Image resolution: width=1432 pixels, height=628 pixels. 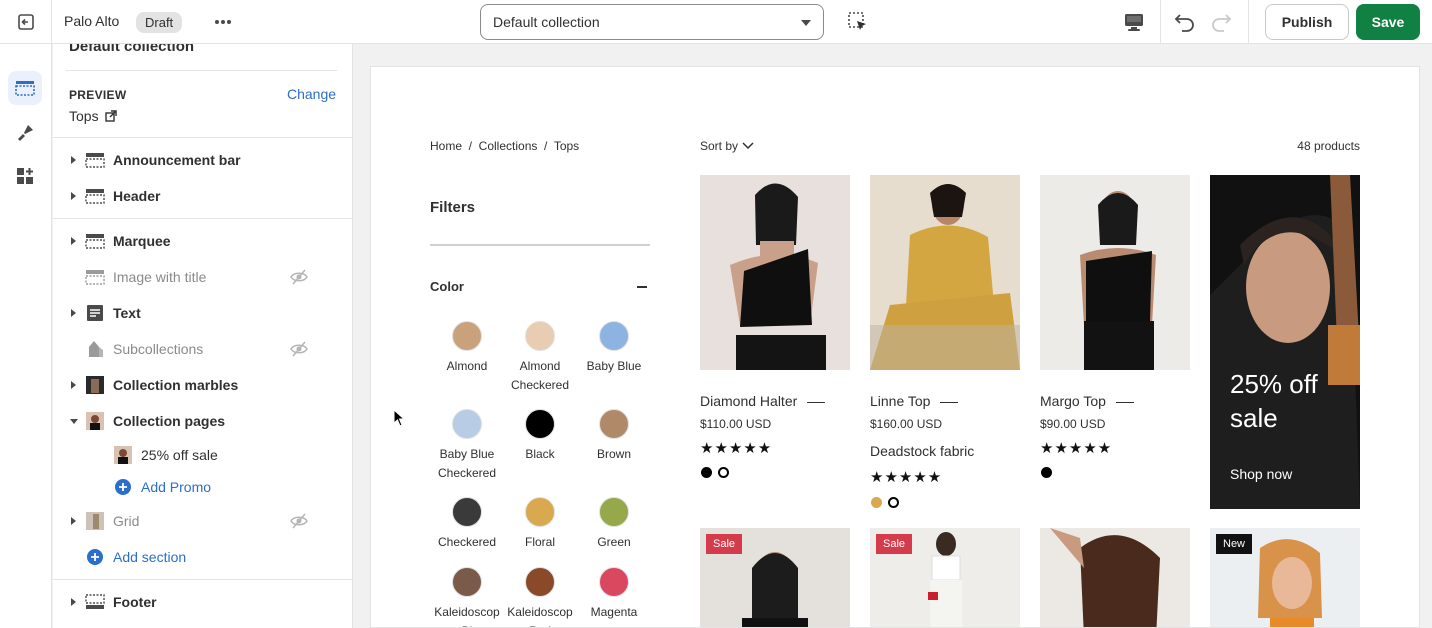 What do you see at coordinates (1134, 22) in the screenshot?
I see `desktop-icon` at bounding box center [1134, 22].